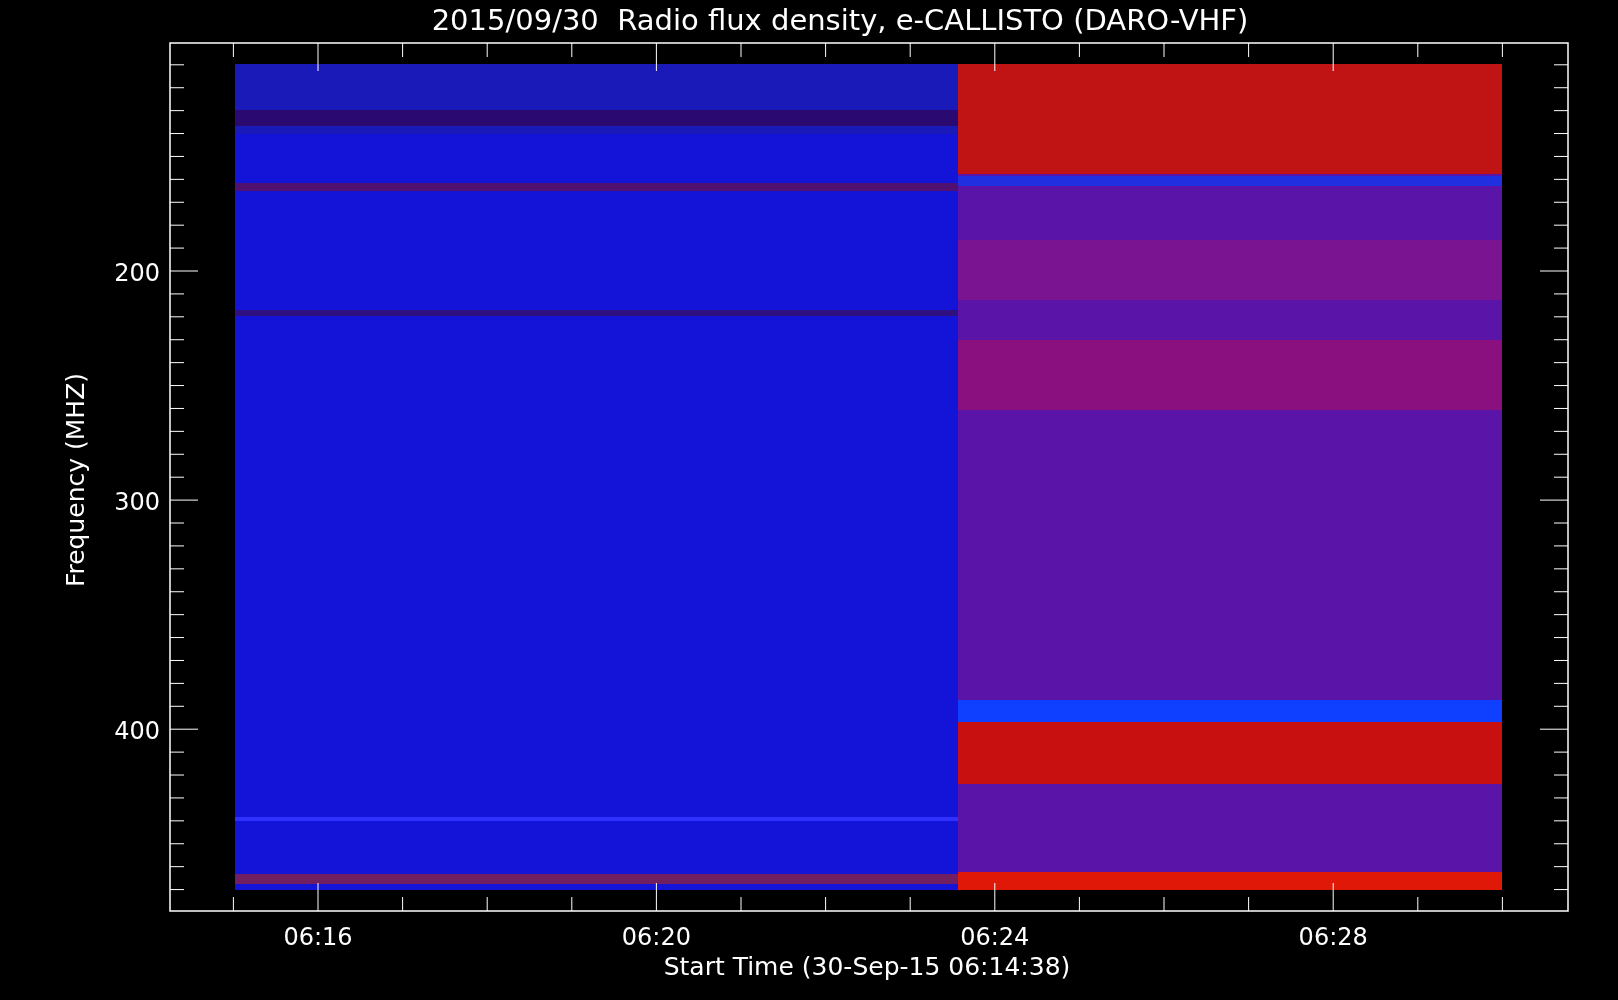 The image size is (1618, 1000). Describe the element at coordinates (867, 966) in the screenshot. I see `x-axis-label: Start Time (30-Sep-15 06:14:38)` at that location.